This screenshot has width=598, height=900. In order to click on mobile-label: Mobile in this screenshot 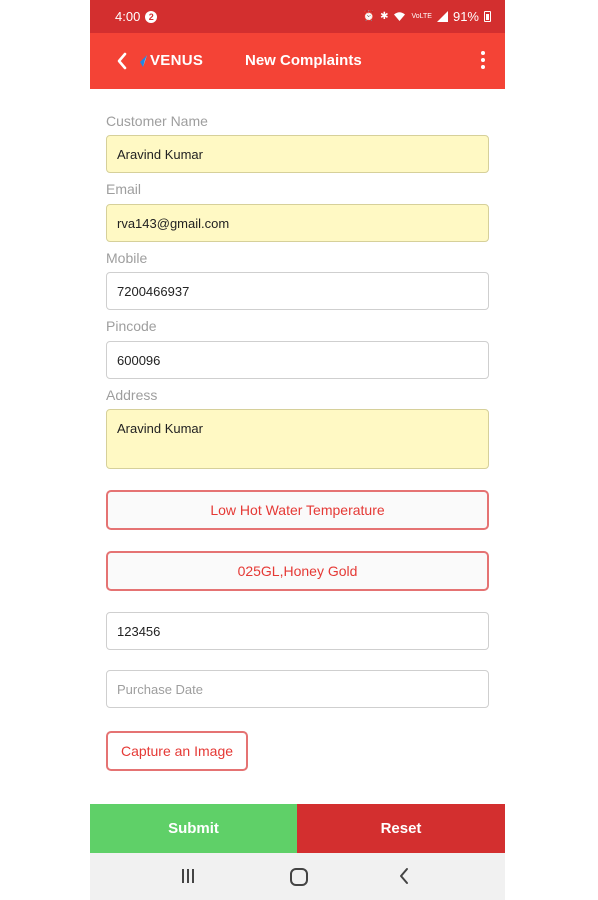, I will do `click(127, 258)`.